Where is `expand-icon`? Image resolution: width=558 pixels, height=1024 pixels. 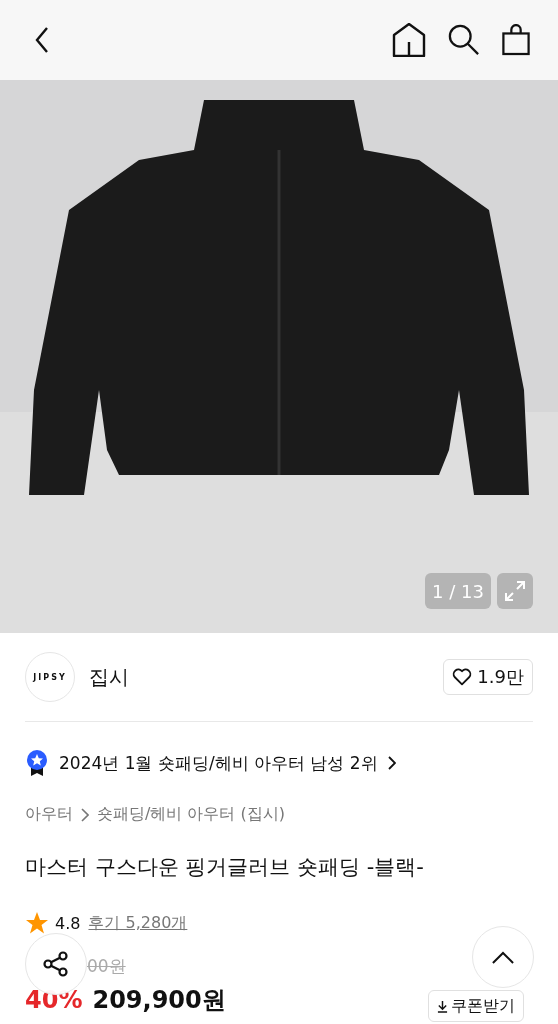
expand-icon is located at coordinates (515, 591).